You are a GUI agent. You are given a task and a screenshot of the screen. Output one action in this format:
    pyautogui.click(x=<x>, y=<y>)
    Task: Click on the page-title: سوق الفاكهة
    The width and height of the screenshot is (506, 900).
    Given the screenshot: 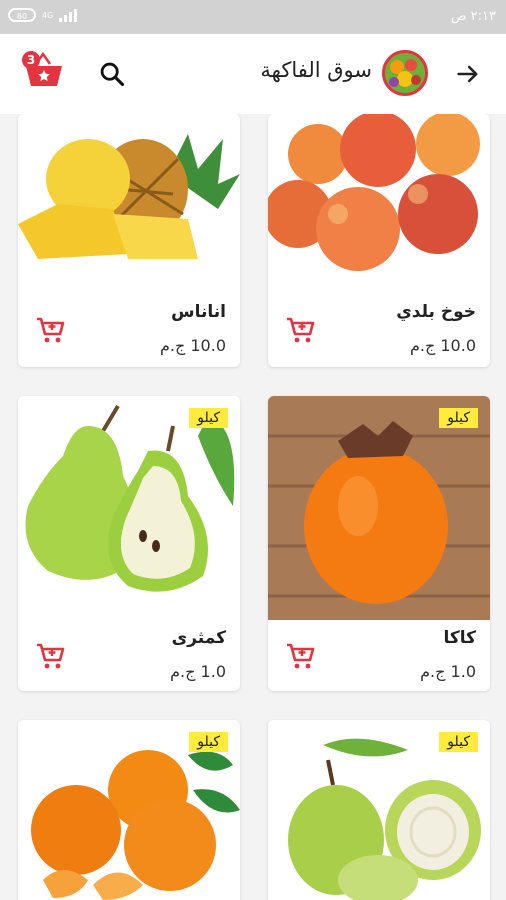 What is the action you would take?
    pyautogui.click(x=316, y=70)
    